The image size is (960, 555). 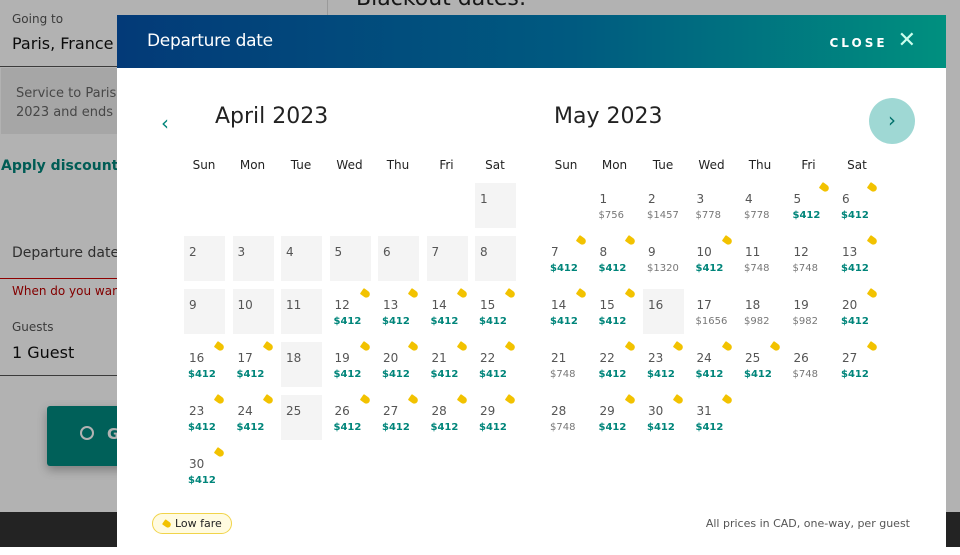 I want to click on next-month-button: ›, so click(x=892, y=121).